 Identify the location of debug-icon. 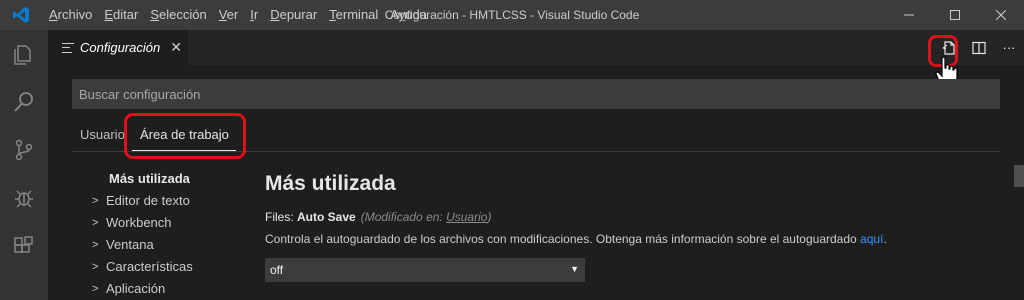
(24, 198).